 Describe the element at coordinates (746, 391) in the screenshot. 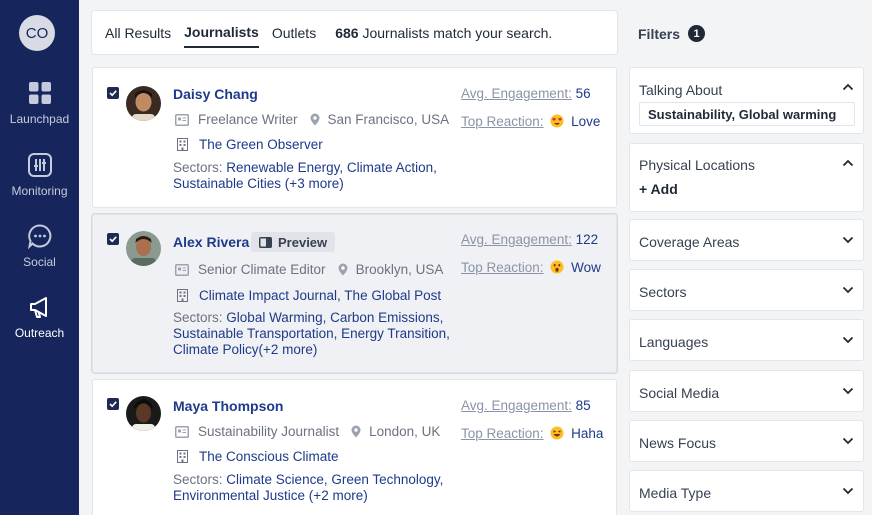

I see `filter-social-media: Social Media` at that location.